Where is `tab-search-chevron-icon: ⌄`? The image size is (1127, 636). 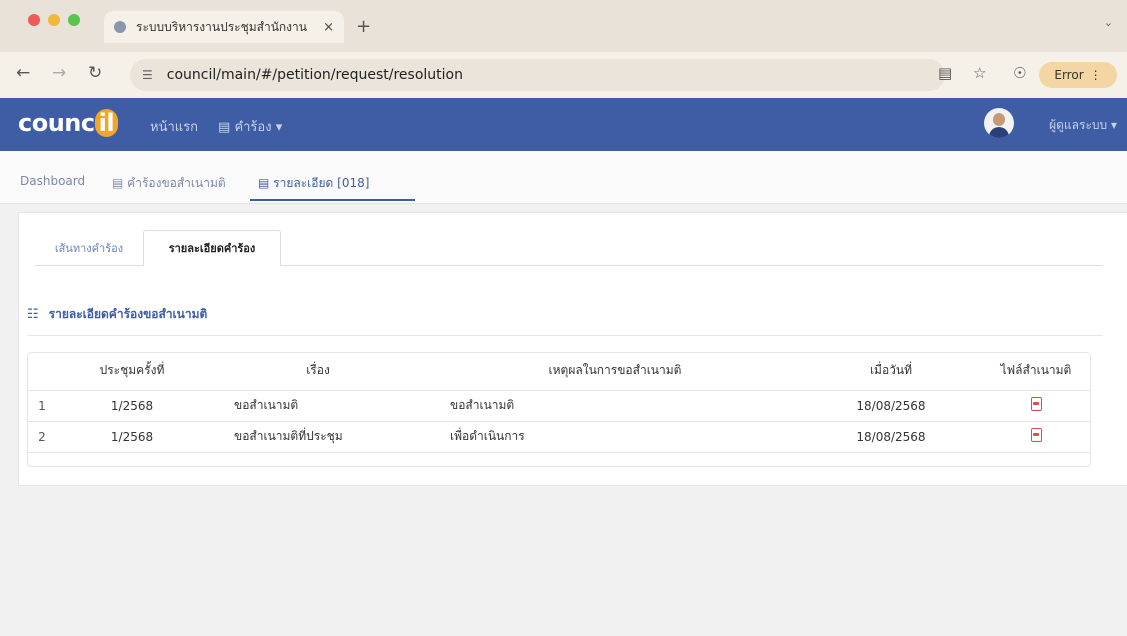
tab-search-chevron-icon: ⌄ is located at coordinates (1108, 22).